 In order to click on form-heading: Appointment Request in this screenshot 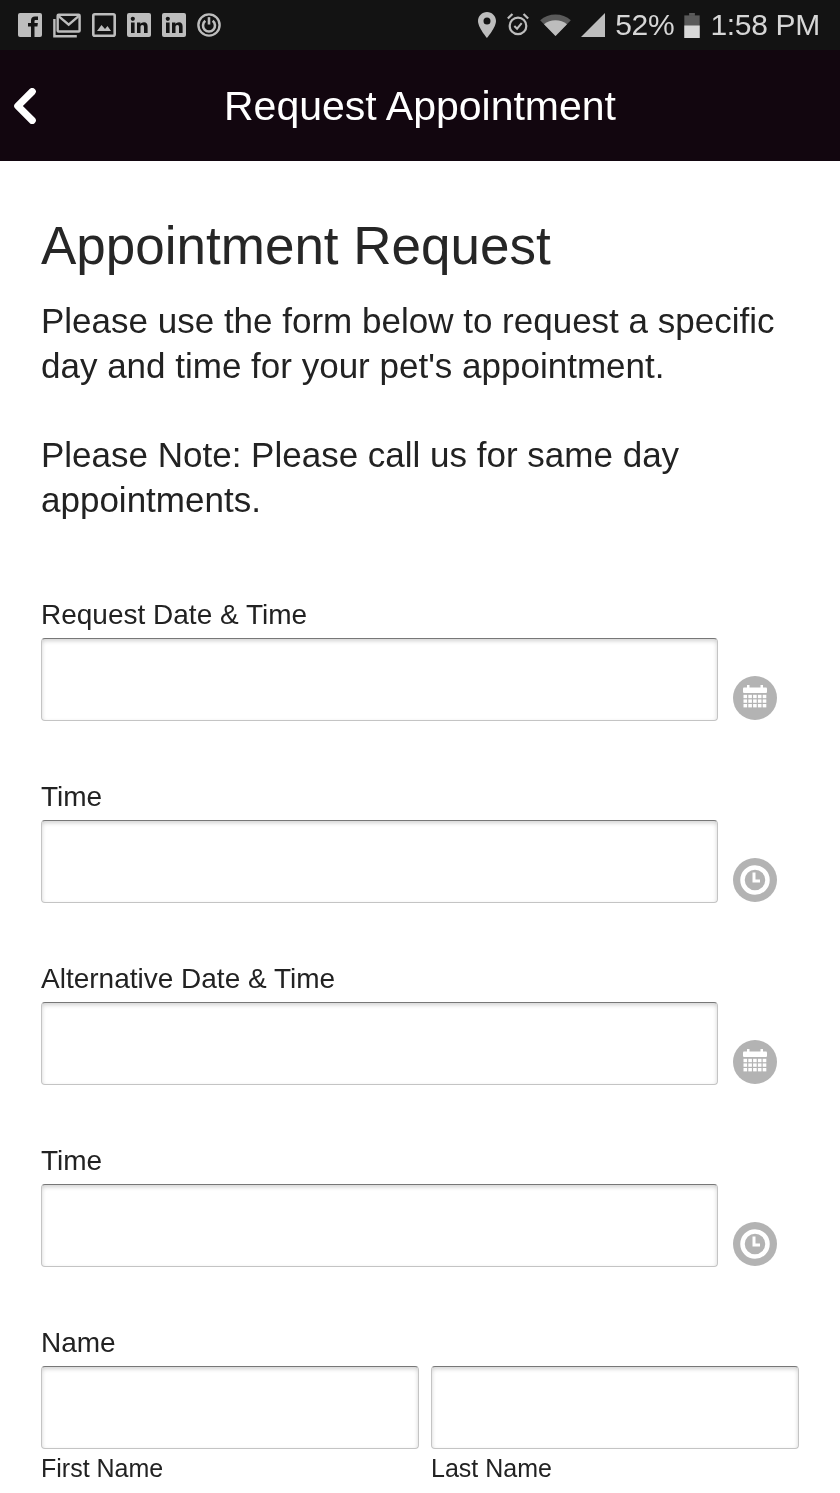, I will do `click(296, 246)`.